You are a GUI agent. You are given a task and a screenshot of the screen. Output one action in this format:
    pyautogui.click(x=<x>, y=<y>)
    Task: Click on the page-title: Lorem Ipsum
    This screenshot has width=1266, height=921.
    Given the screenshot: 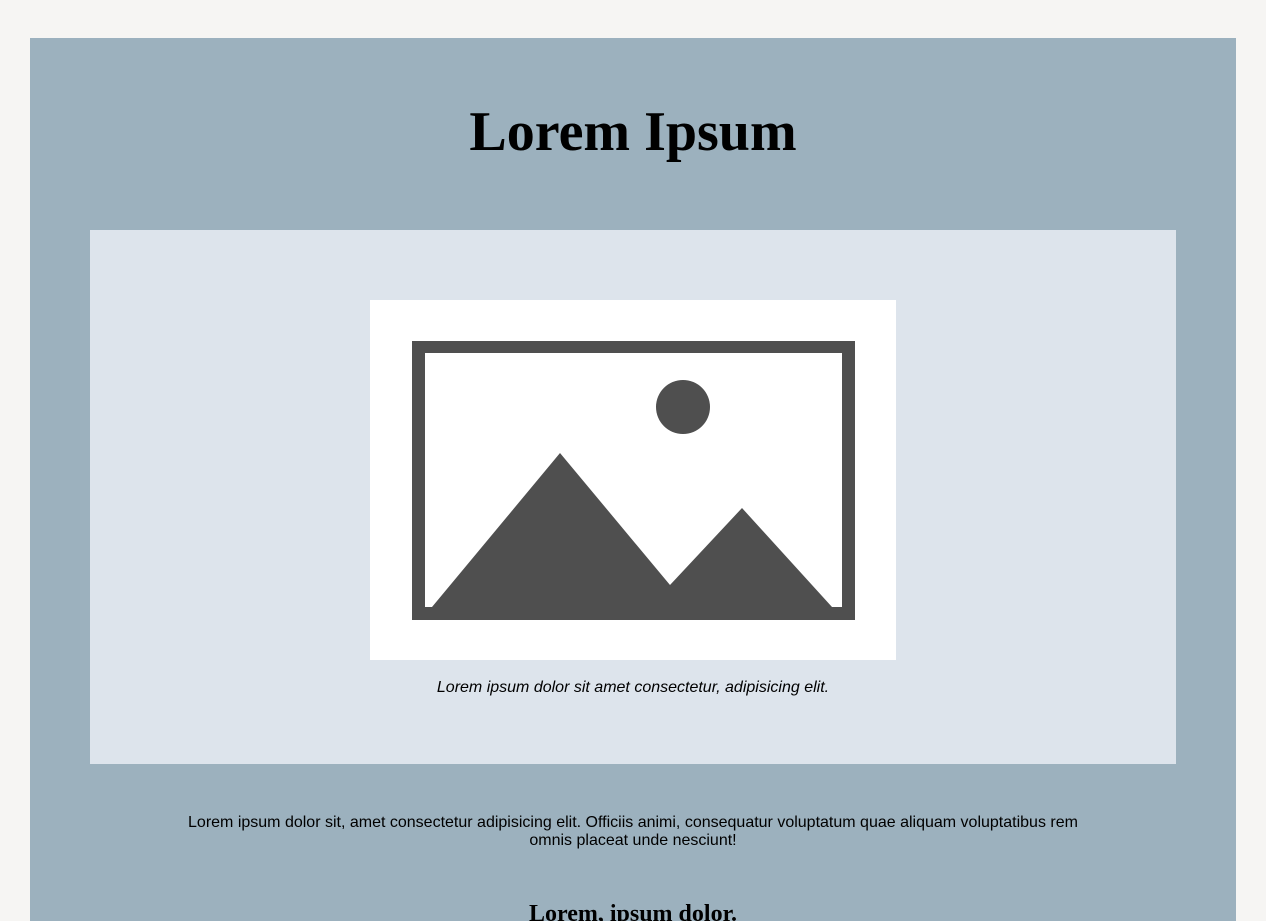 What is the action you would take?
    pyautogui.click(x=633, y=132)
    